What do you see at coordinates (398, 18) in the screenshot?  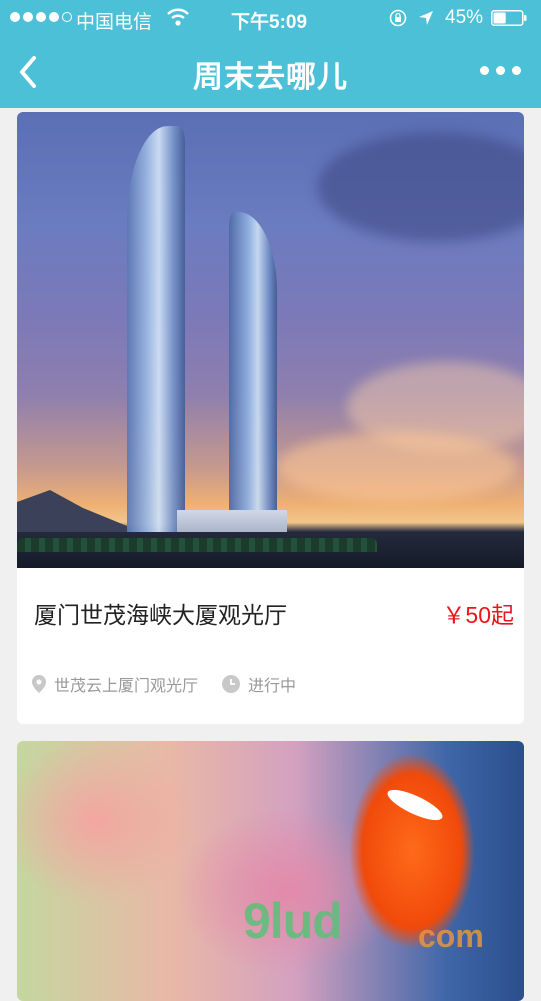 I see `rotation-lock-icon` at bounding box center [398, 18].